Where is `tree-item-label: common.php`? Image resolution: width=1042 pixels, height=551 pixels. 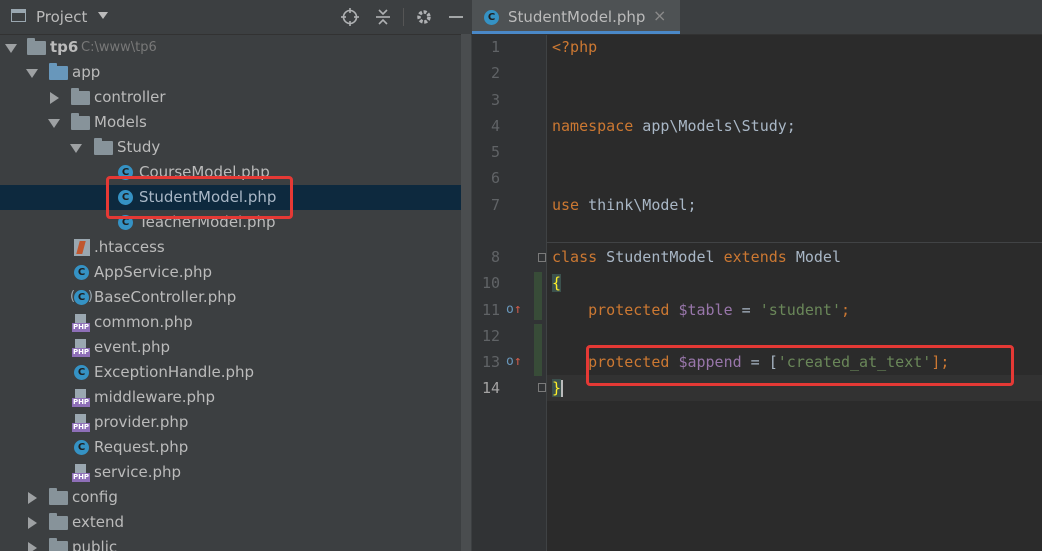
tree-item-label: common.php is located at coordinates (143, 322).